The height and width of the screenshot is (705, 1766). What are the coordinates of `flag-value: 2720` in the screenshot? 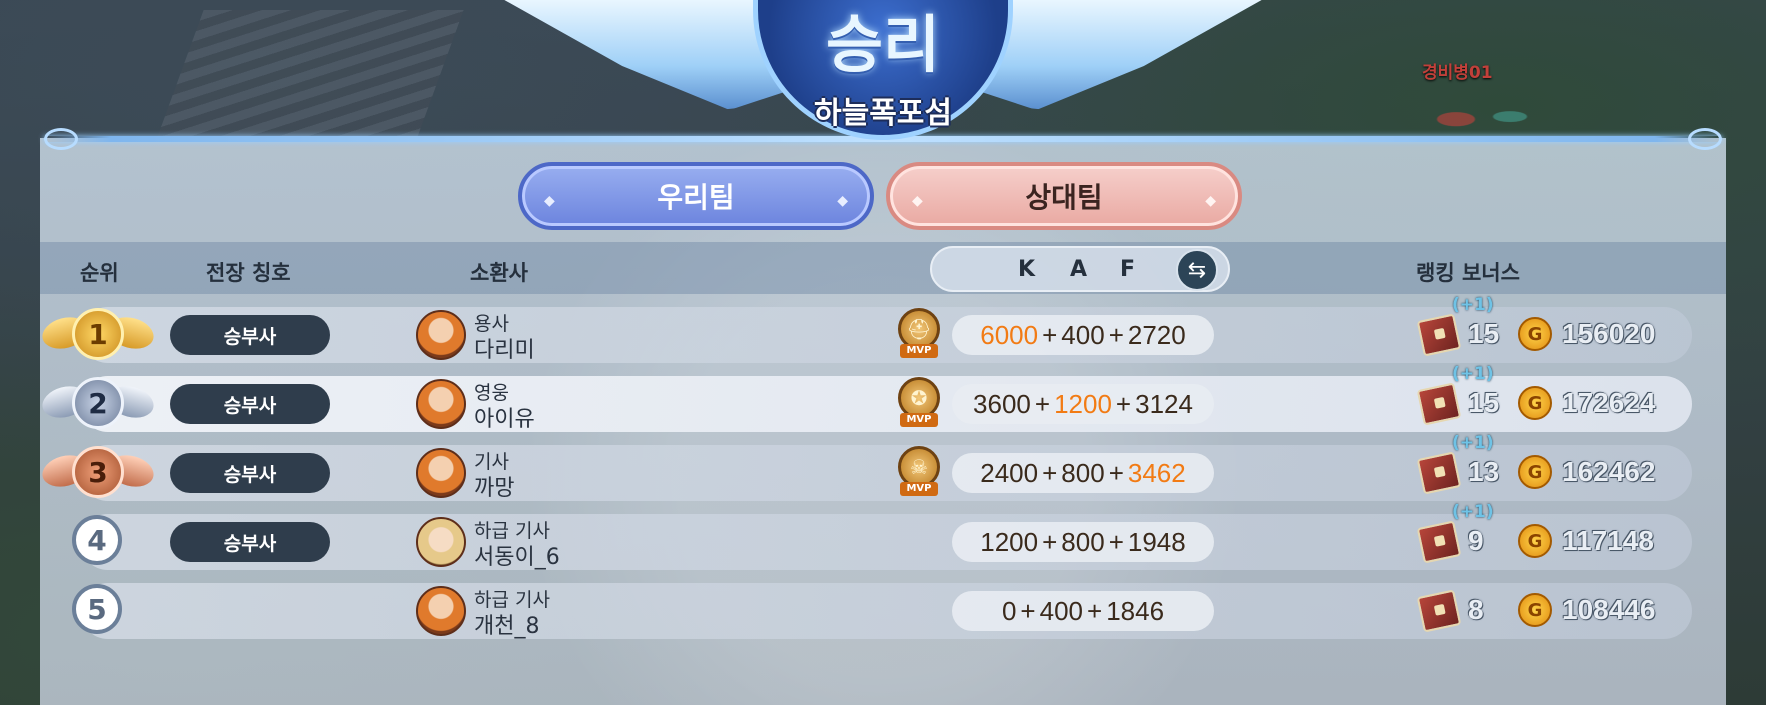 It's located at (1156, 334).